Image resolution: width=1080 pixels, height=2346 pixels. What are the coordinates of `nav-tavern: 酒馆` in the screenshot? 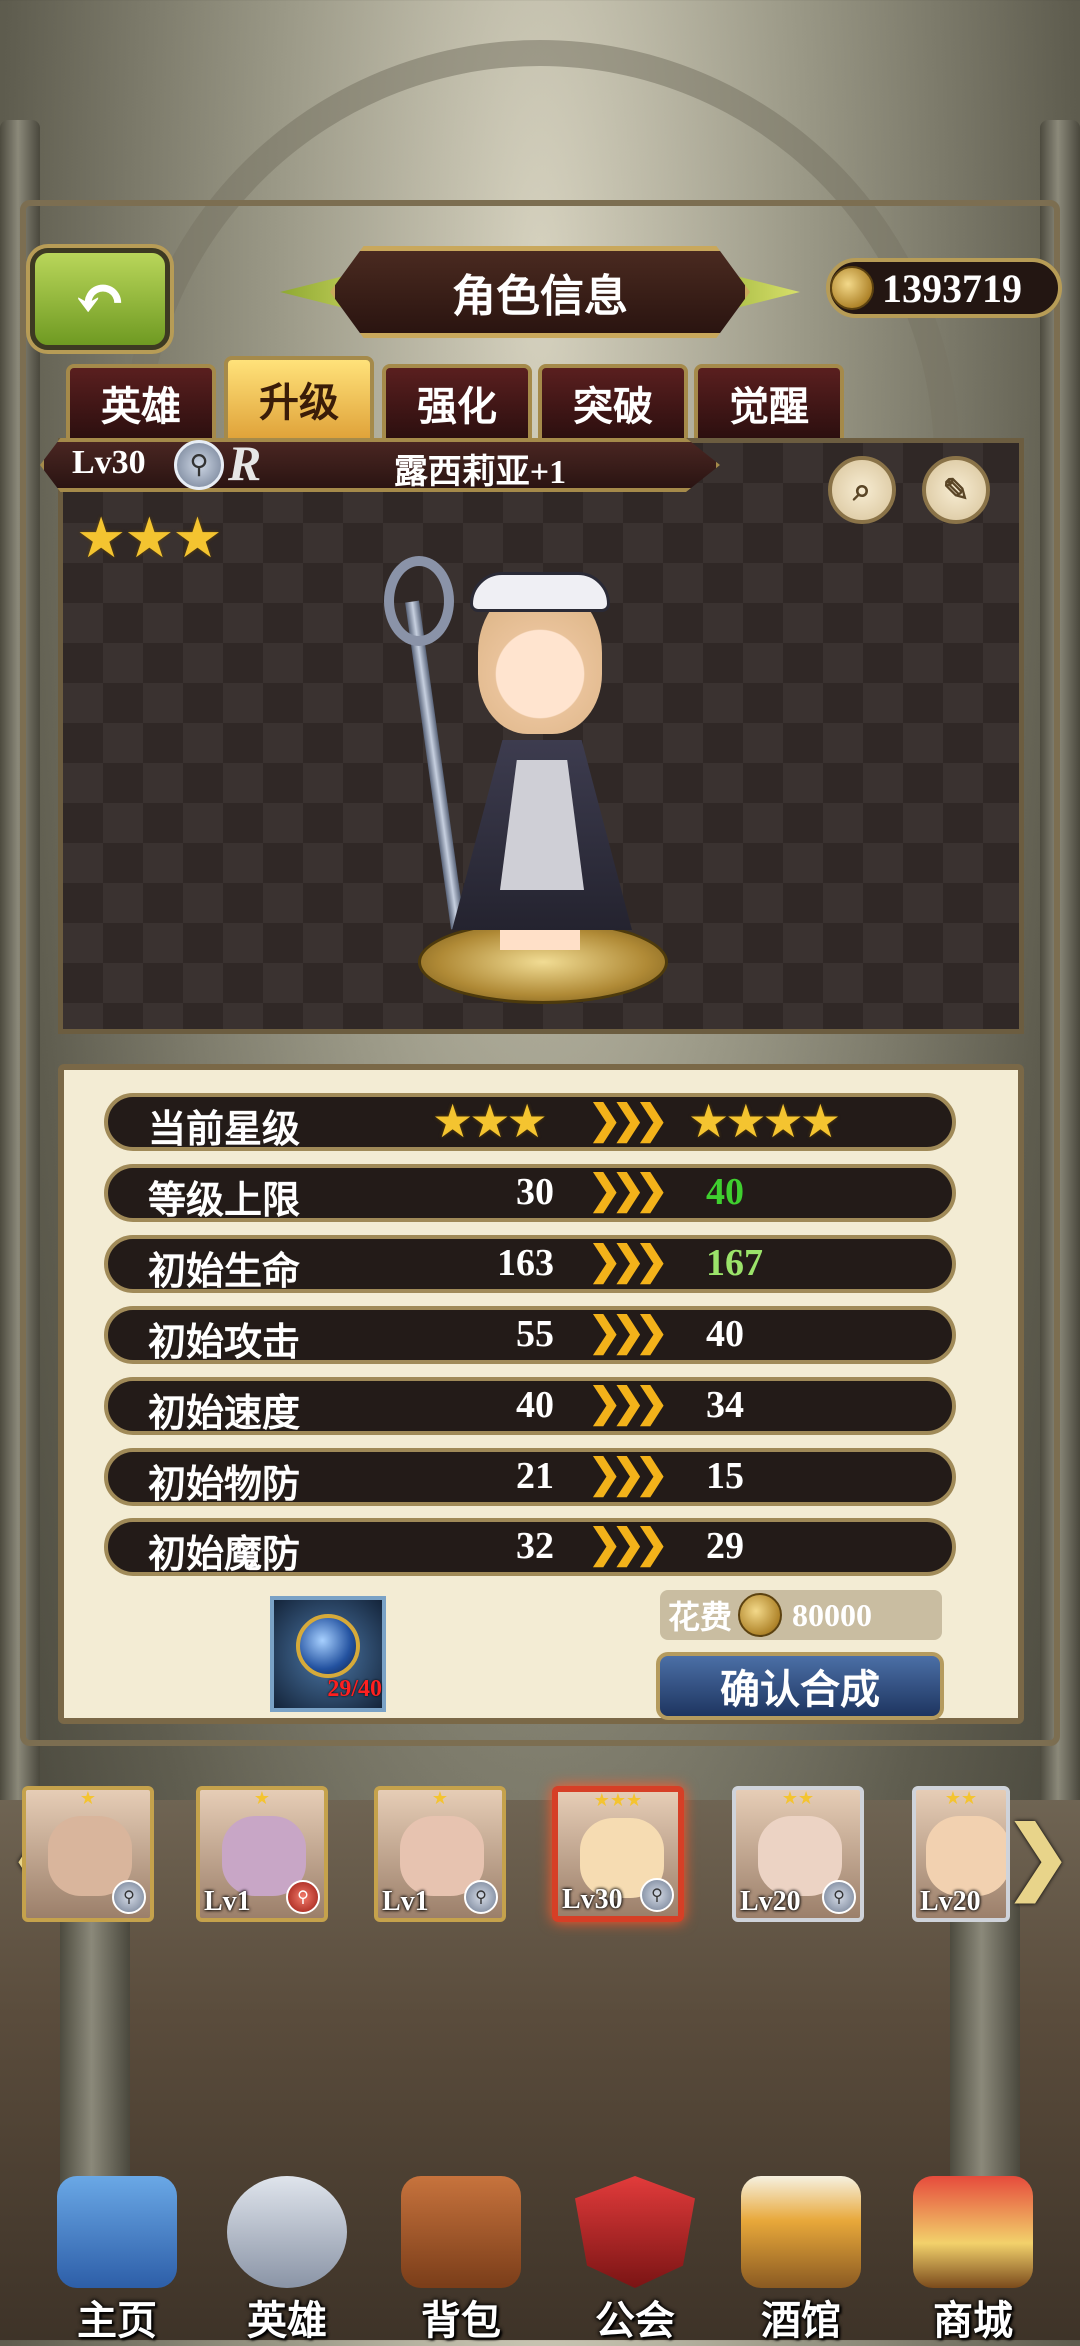 It's located at (801, 2259).